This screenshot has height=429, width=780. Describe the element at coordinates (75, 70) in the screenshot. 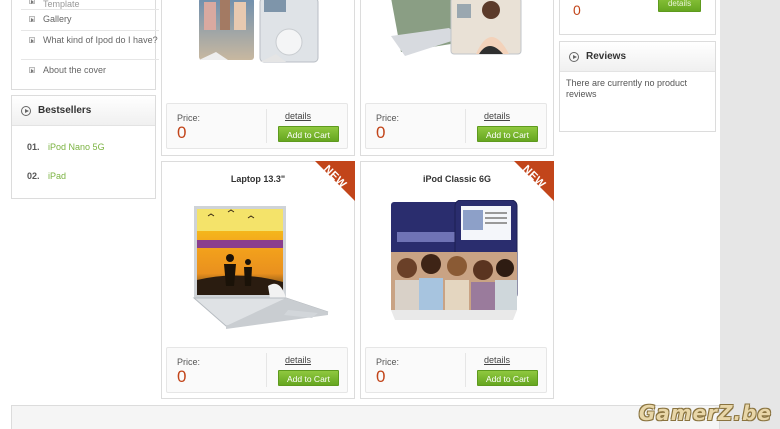

I see `menu-item-label: About the cover` at that location.